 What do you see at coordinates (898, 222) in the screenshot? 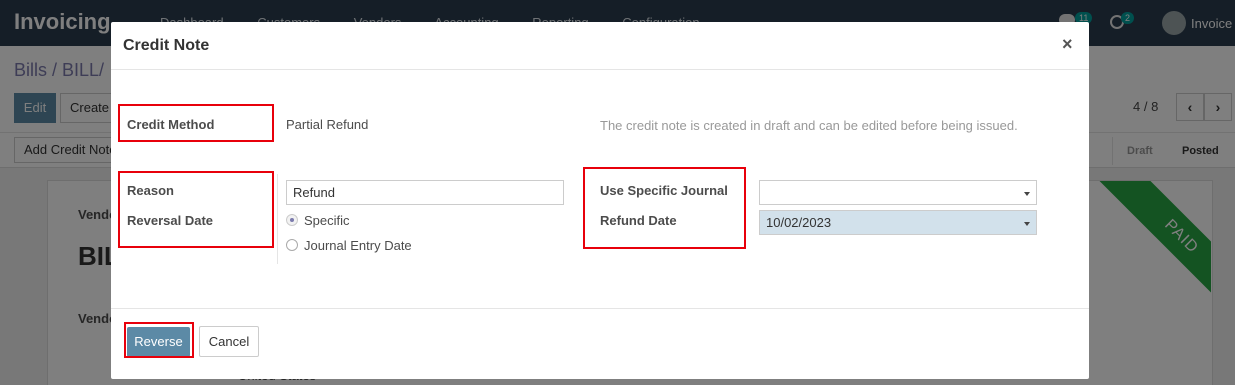
I see `refund-date-field: 10/02/2023` at bounding box center [898, 222].